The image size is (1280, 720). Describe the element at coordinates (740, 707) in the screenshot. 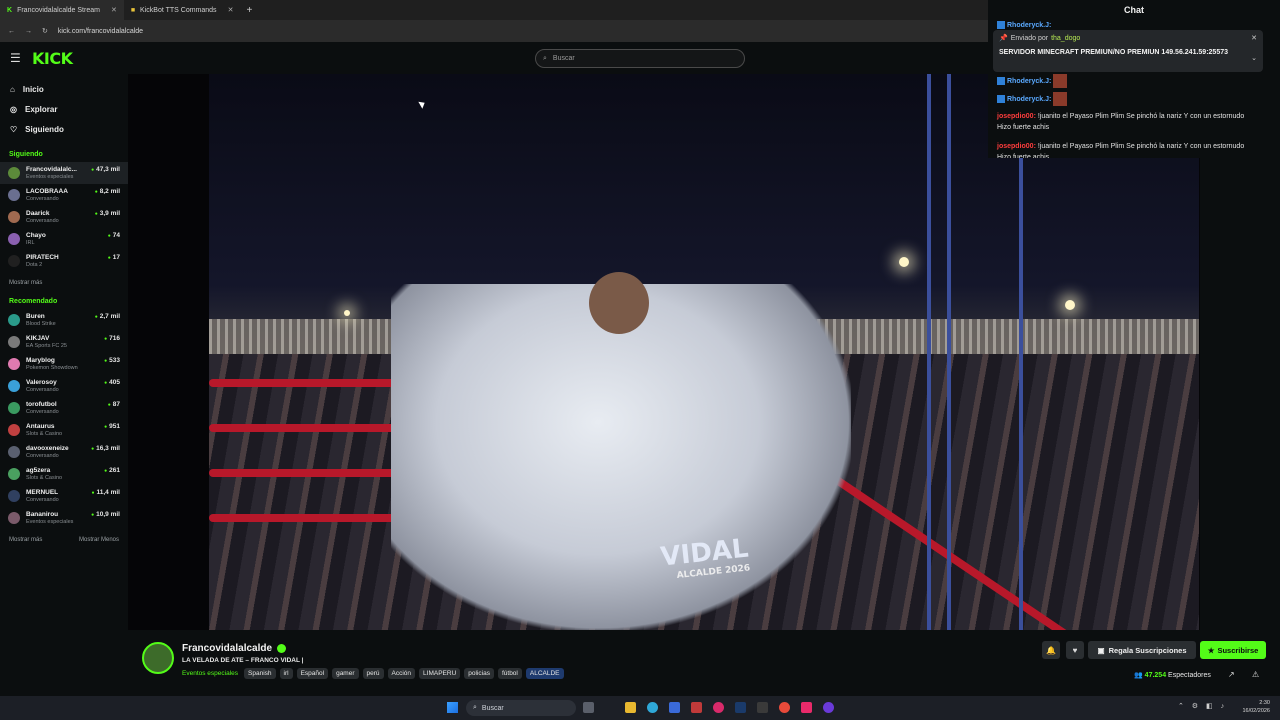

I see `steam-icon` at that location.